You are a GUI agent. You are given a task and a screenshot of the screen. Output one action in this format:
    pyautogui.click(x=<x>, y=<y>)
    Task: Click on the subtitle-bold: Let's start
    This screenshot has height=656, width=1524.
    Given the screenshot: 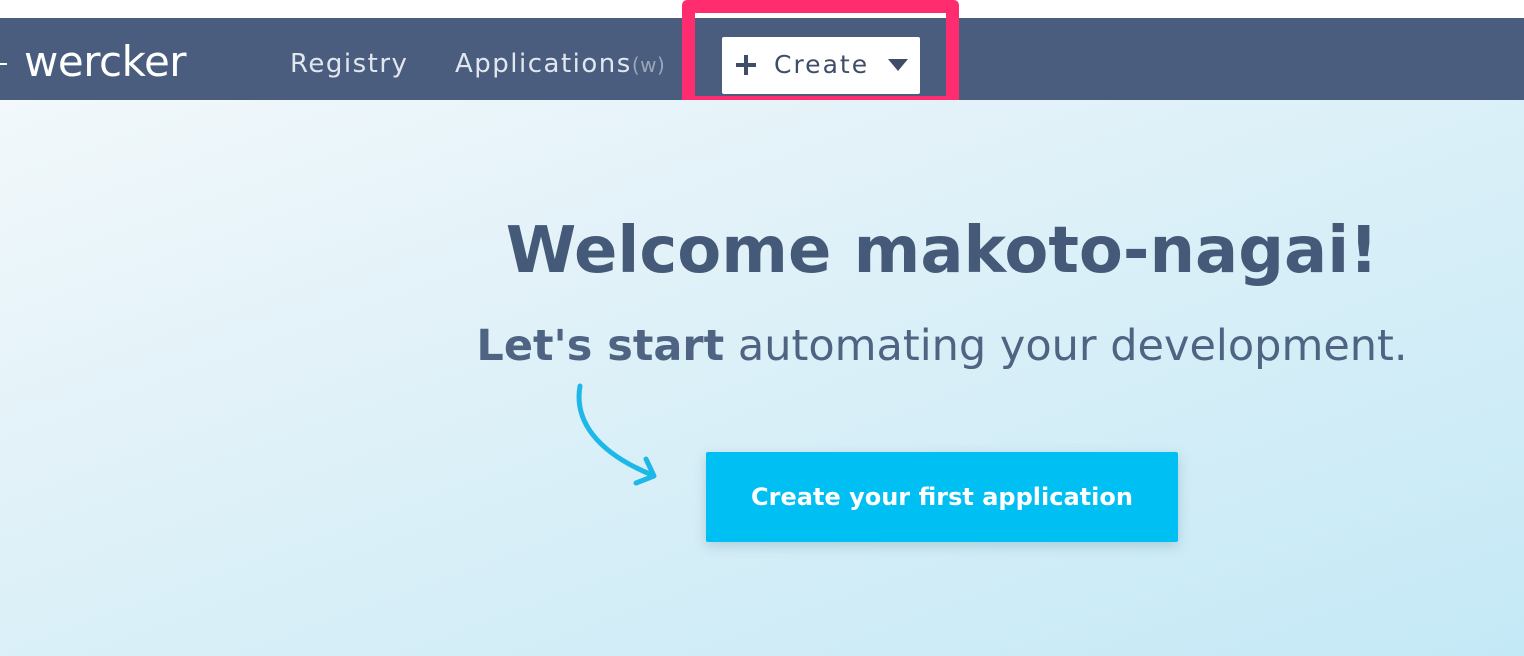 What is the action you would take?
    pyautogui.click(x=600, y=346)
    